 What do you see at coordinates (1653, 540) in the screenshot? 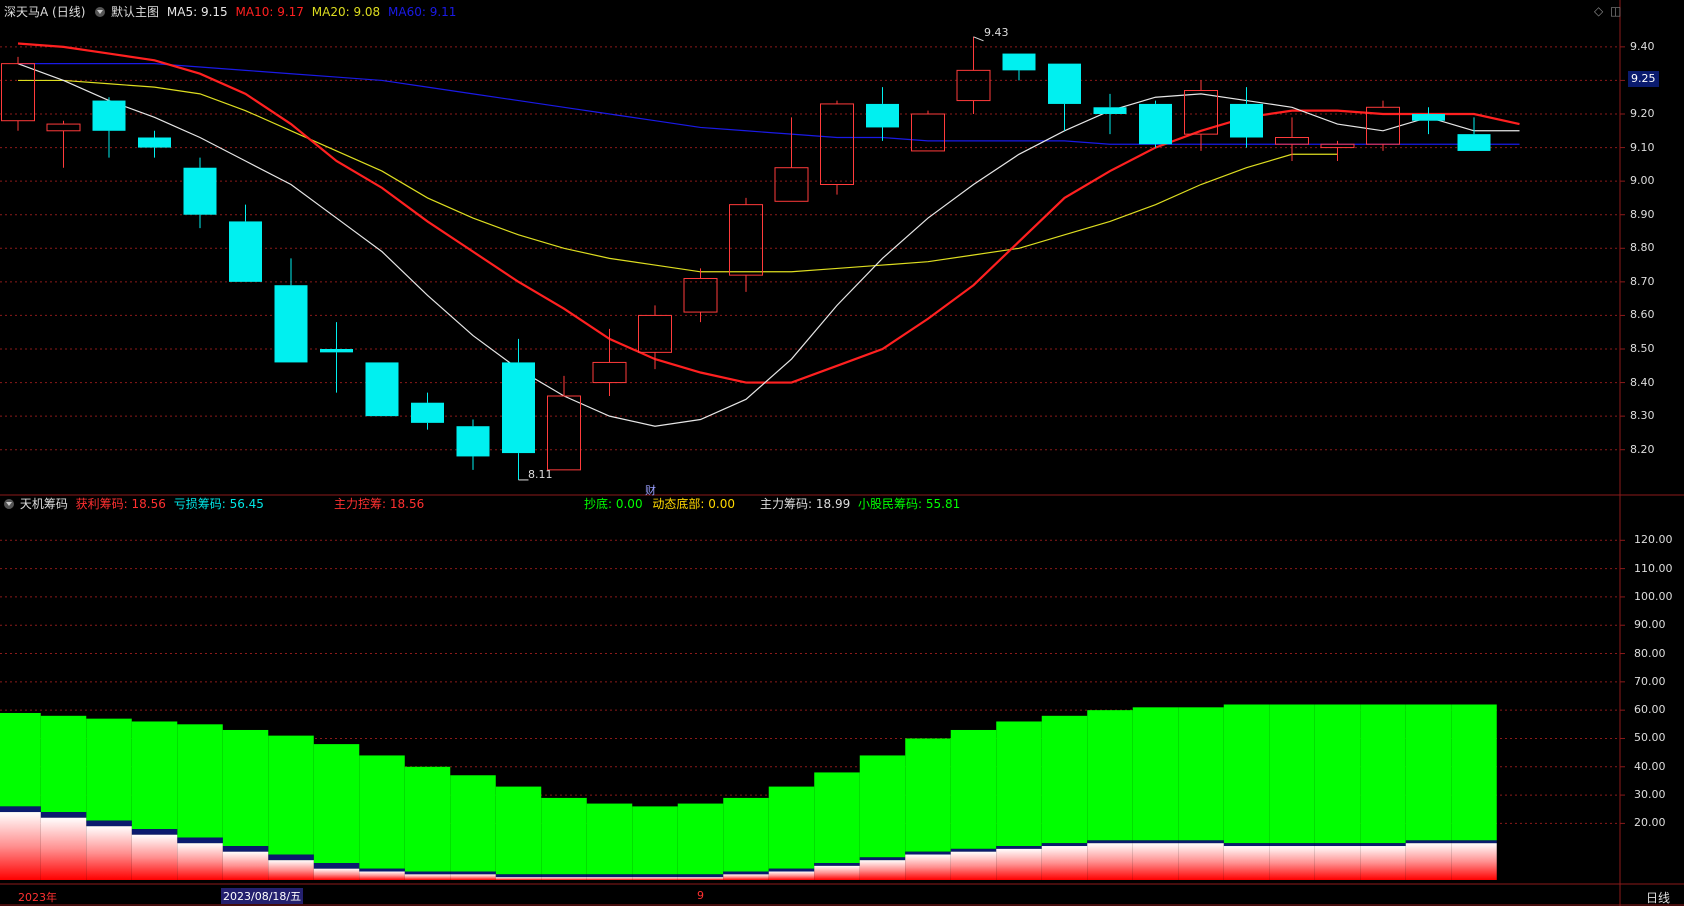
I see `indicator-tick-label: 120.00` at bounding box center [1653, 540].